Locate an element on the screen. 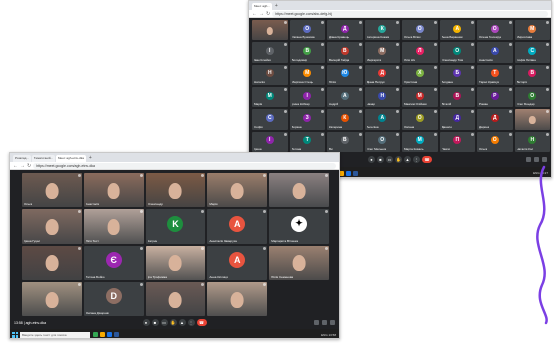  participant-tile: A Анна Кіслиця is located at coordinates (237, 262).